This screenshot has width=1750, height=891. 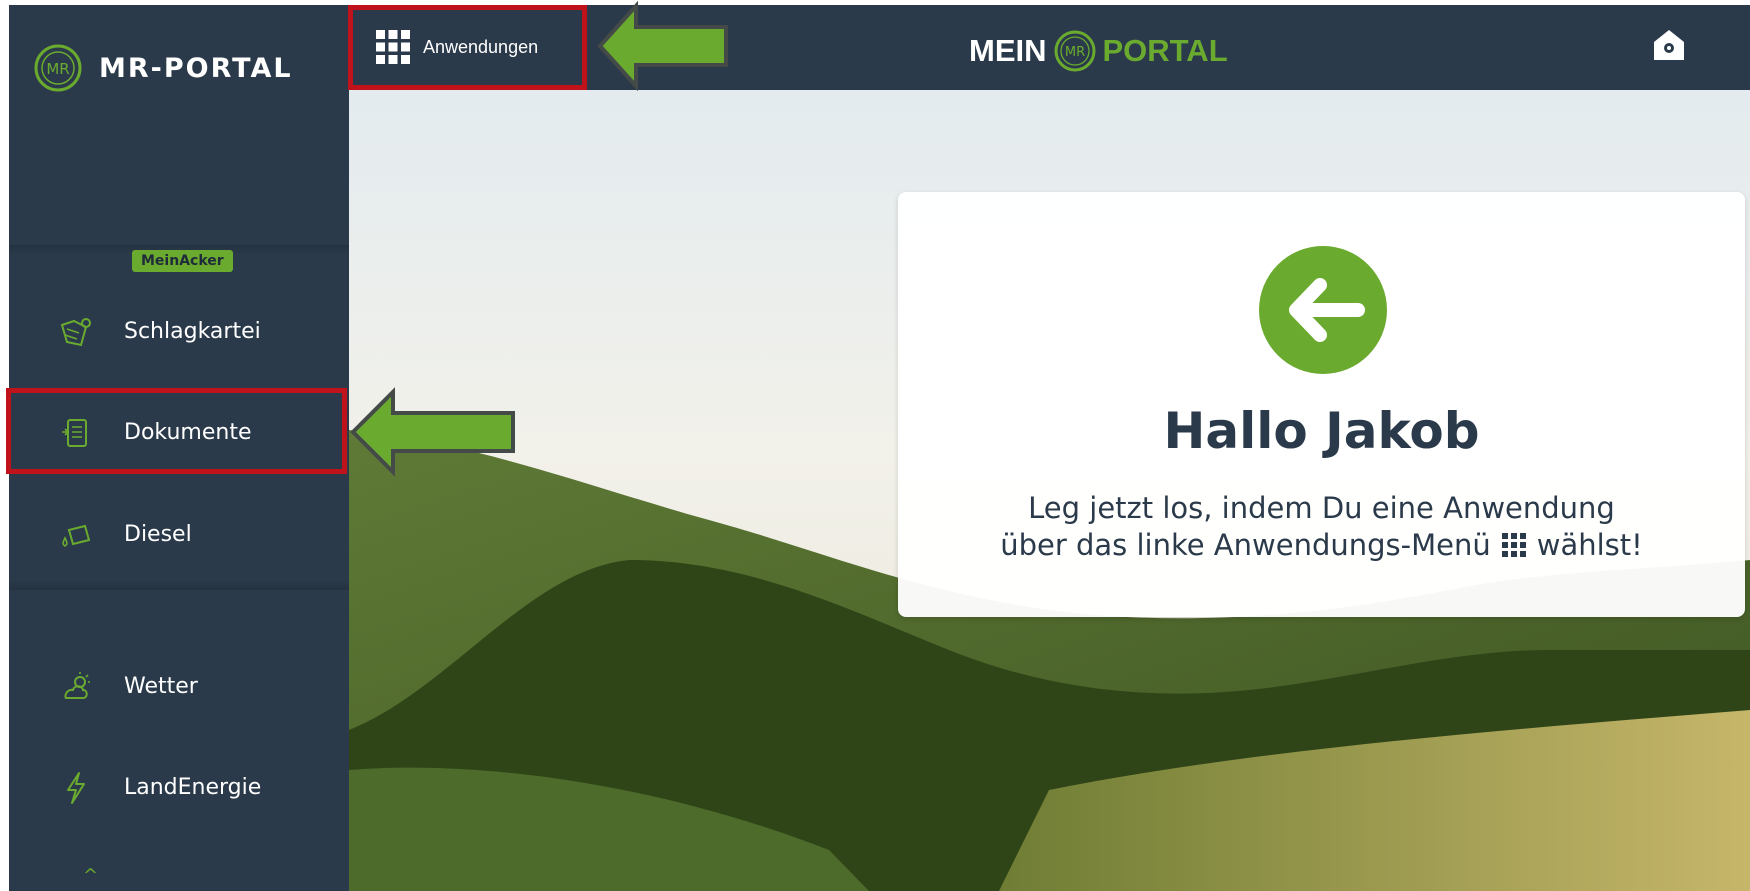 I want to click on arrow-left-circle-icon, so click(x=1323, y=310).